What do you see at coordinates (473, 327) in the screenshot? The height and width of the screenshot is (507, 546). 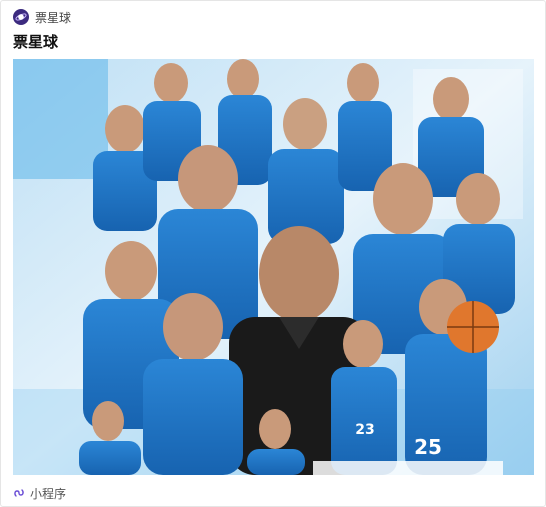 I see `basketball` at bounding box center [473, 327].